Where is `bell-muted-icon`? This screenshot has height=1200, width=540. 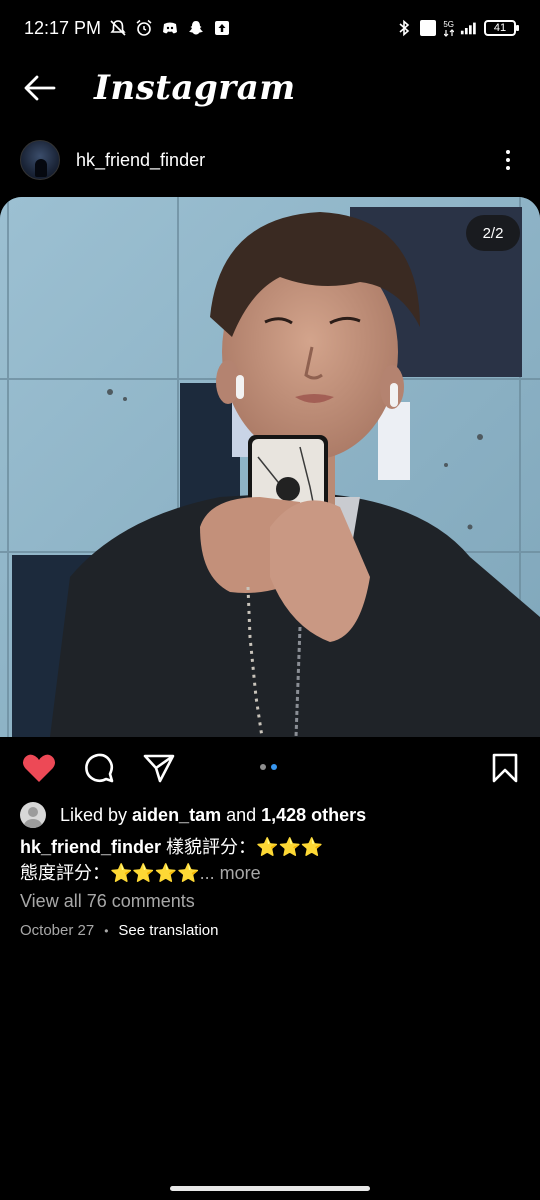
bell-muted-icon is located at coordinates (118, 28).